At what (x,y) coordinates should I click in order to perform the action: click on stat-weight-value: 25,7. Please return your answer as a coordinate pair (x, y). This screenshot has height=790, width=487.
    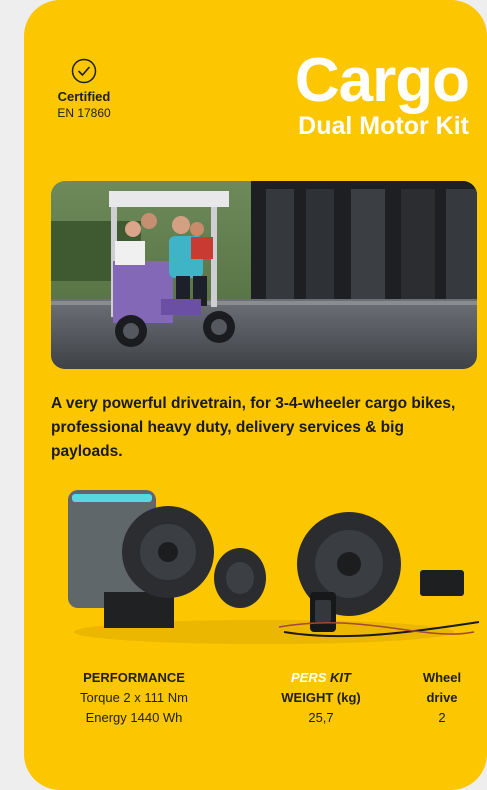
    Looking at the image, I should click on (321, 717).